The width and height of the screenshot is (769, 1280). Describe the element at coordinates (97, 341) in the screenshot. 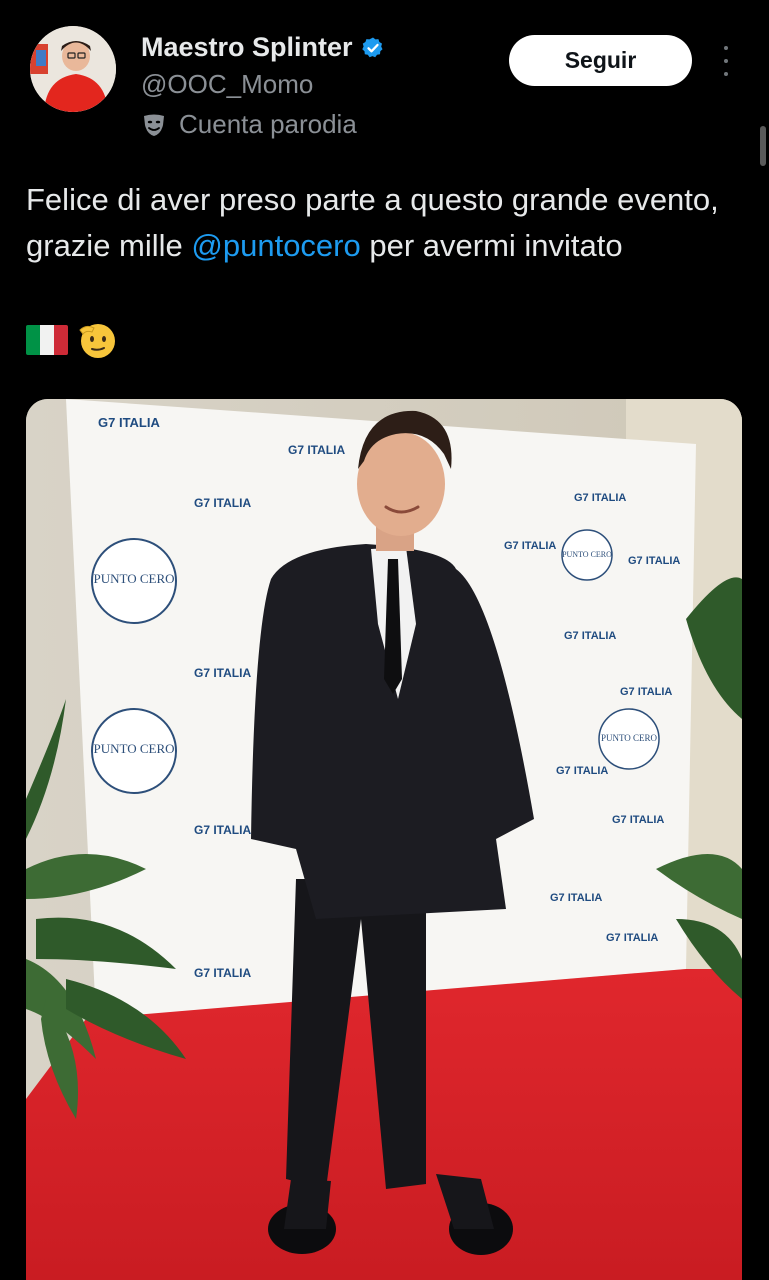

I see `saluting-face-icon` at that location.